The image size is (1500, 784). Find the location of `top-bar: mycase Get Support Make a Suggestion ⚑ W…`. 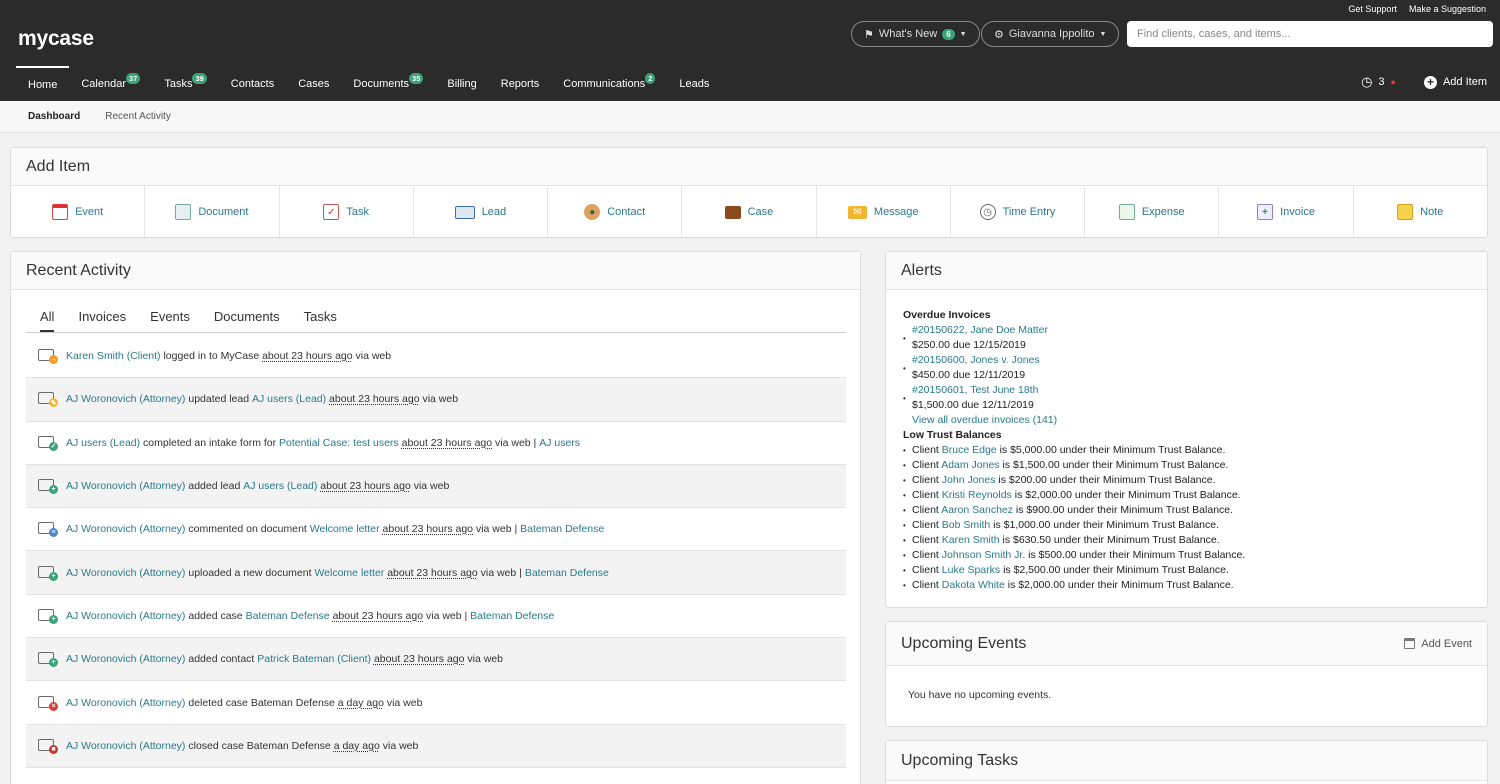

top-bar: mycase Get Support Make a Suggestion ⚑ W… is located at coordinates (750, 50).